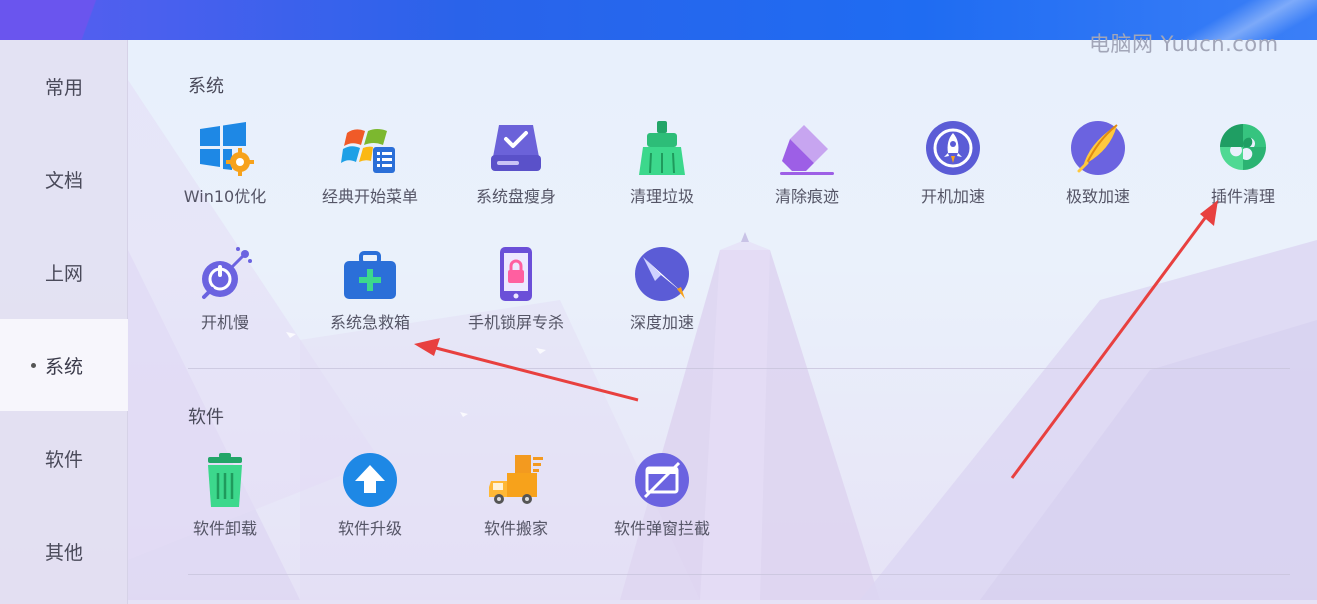 Image resolution: width=1317 pixels, height=604 pixels. I want to click on tool-label: Win10优化, so click(225, 196).